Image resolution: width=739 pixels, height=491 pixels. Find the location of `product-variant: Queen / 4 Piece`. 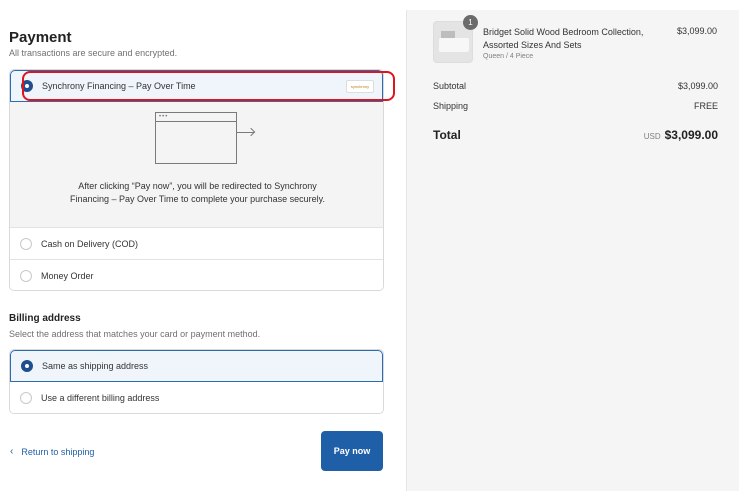

product-variant: Queen / 4 Piece is located at coordinates (508, 56).